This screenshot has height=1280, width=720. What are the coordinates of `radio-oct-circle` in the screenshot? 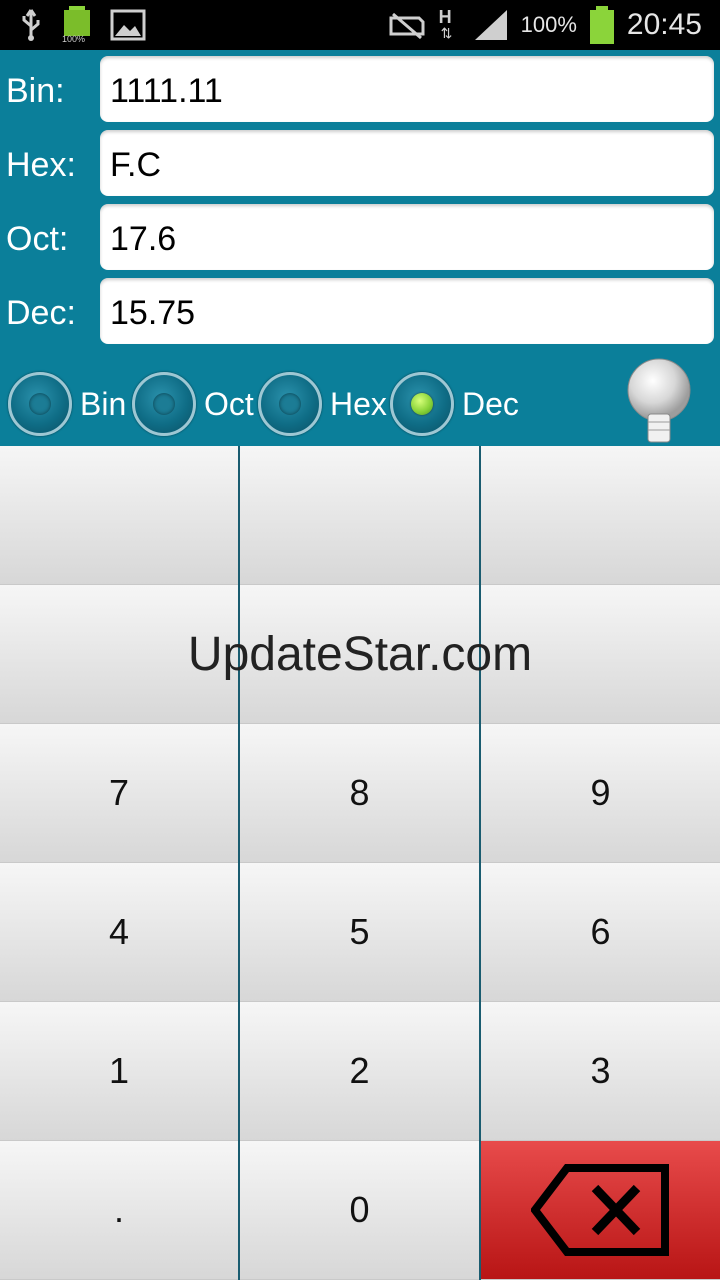 It's located at (164, 404).